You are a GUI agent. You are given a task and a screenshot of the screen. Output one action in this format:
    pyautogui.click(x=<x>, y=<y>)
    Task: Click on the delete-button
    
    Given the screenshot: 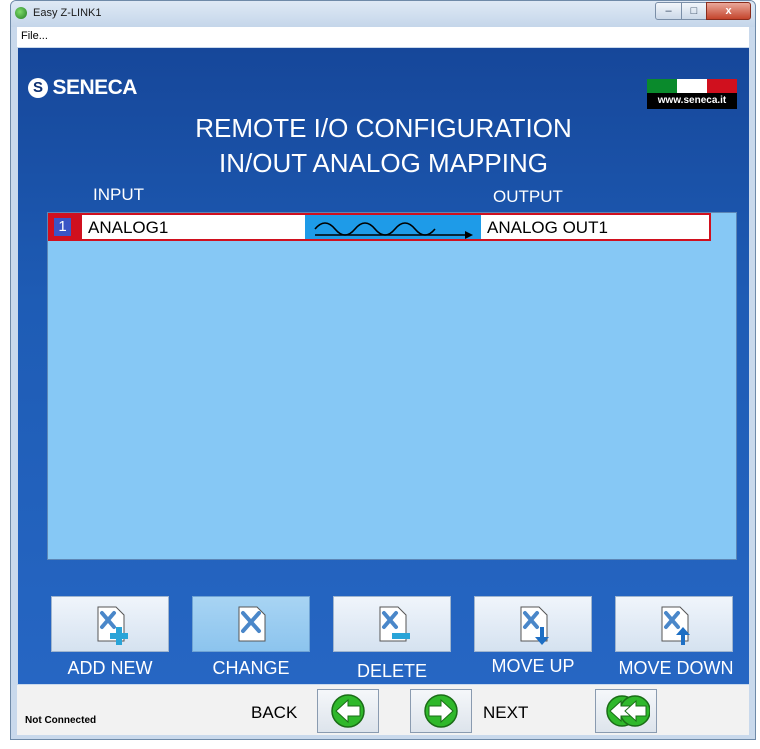 What is the action you would take?
    pyautogui.click(x=392, y=624)
    